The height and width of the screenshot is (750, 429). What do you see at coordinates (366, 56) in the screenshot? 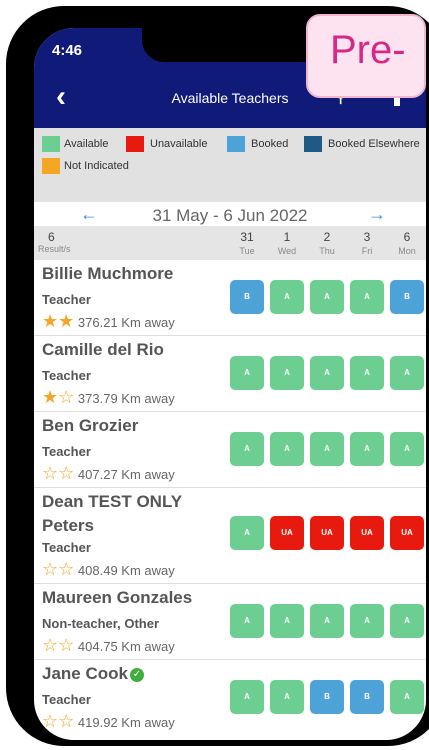
I see `pre-badge: Pre-` at bounding box center [366, 56].